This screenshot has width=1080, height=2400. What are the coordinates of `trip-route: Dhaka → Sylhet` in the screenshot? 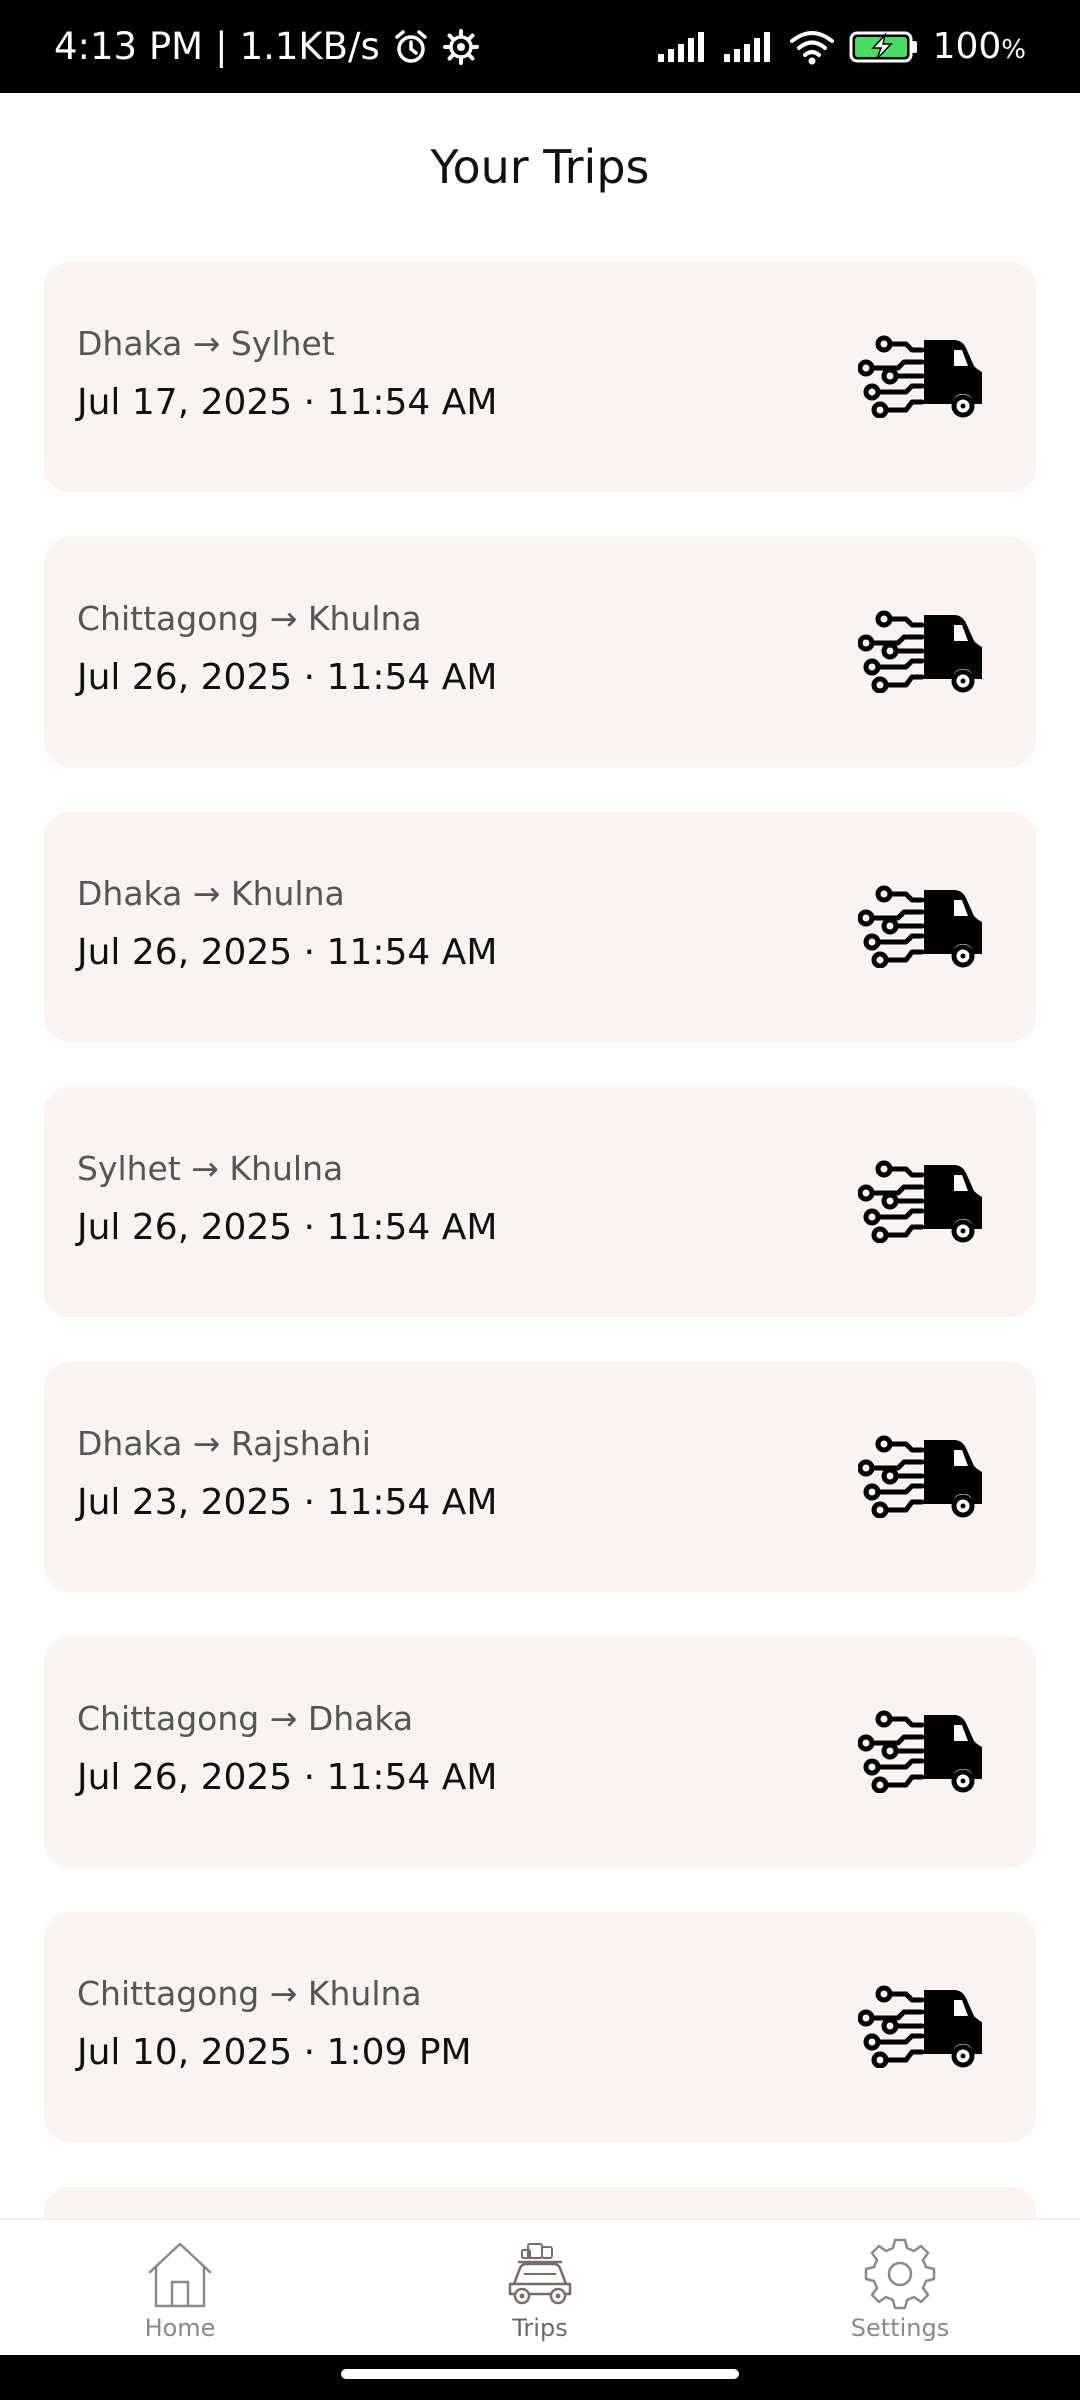 It's located at (206, 343).